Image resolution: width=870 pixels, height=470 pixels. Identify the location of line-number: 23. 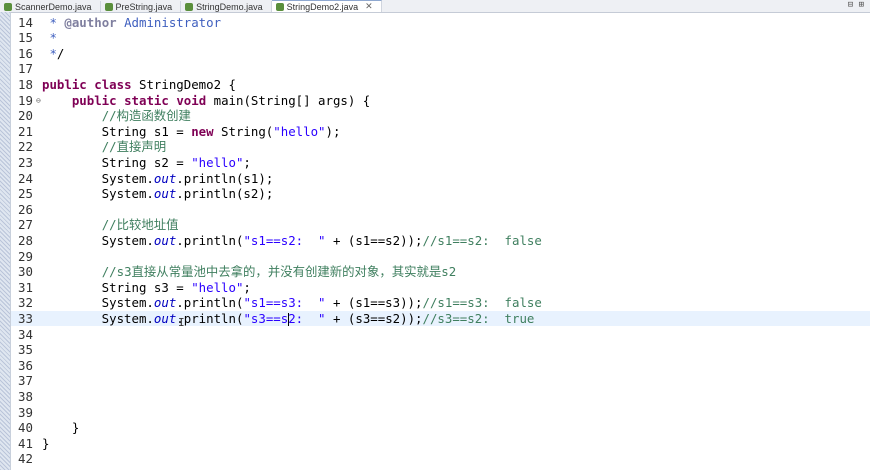
(25, 162).